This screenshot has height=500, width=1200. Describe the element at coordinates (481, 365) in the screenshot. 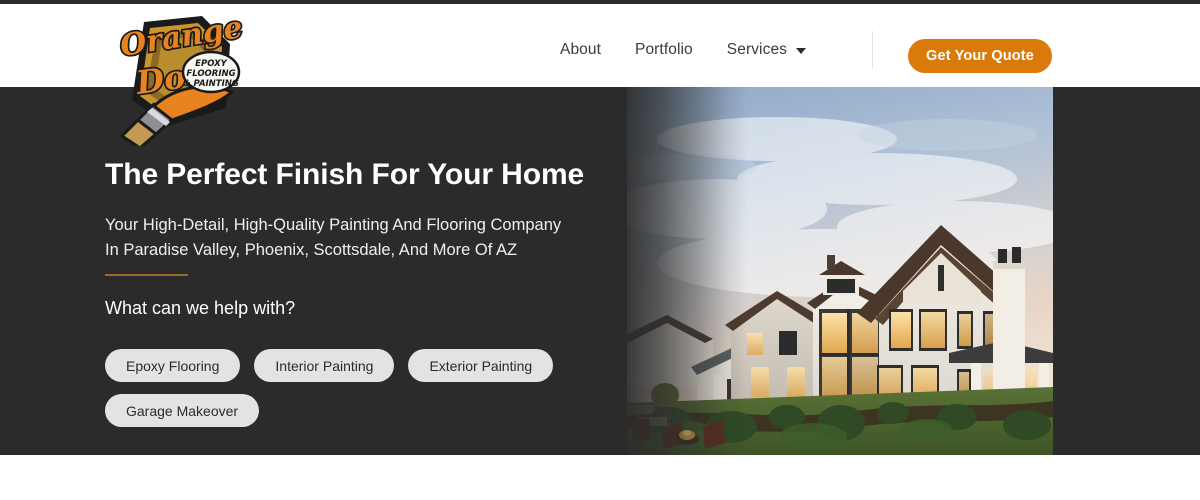

I see `service-chip-exterior-painting: Exterior Painting` at that location.